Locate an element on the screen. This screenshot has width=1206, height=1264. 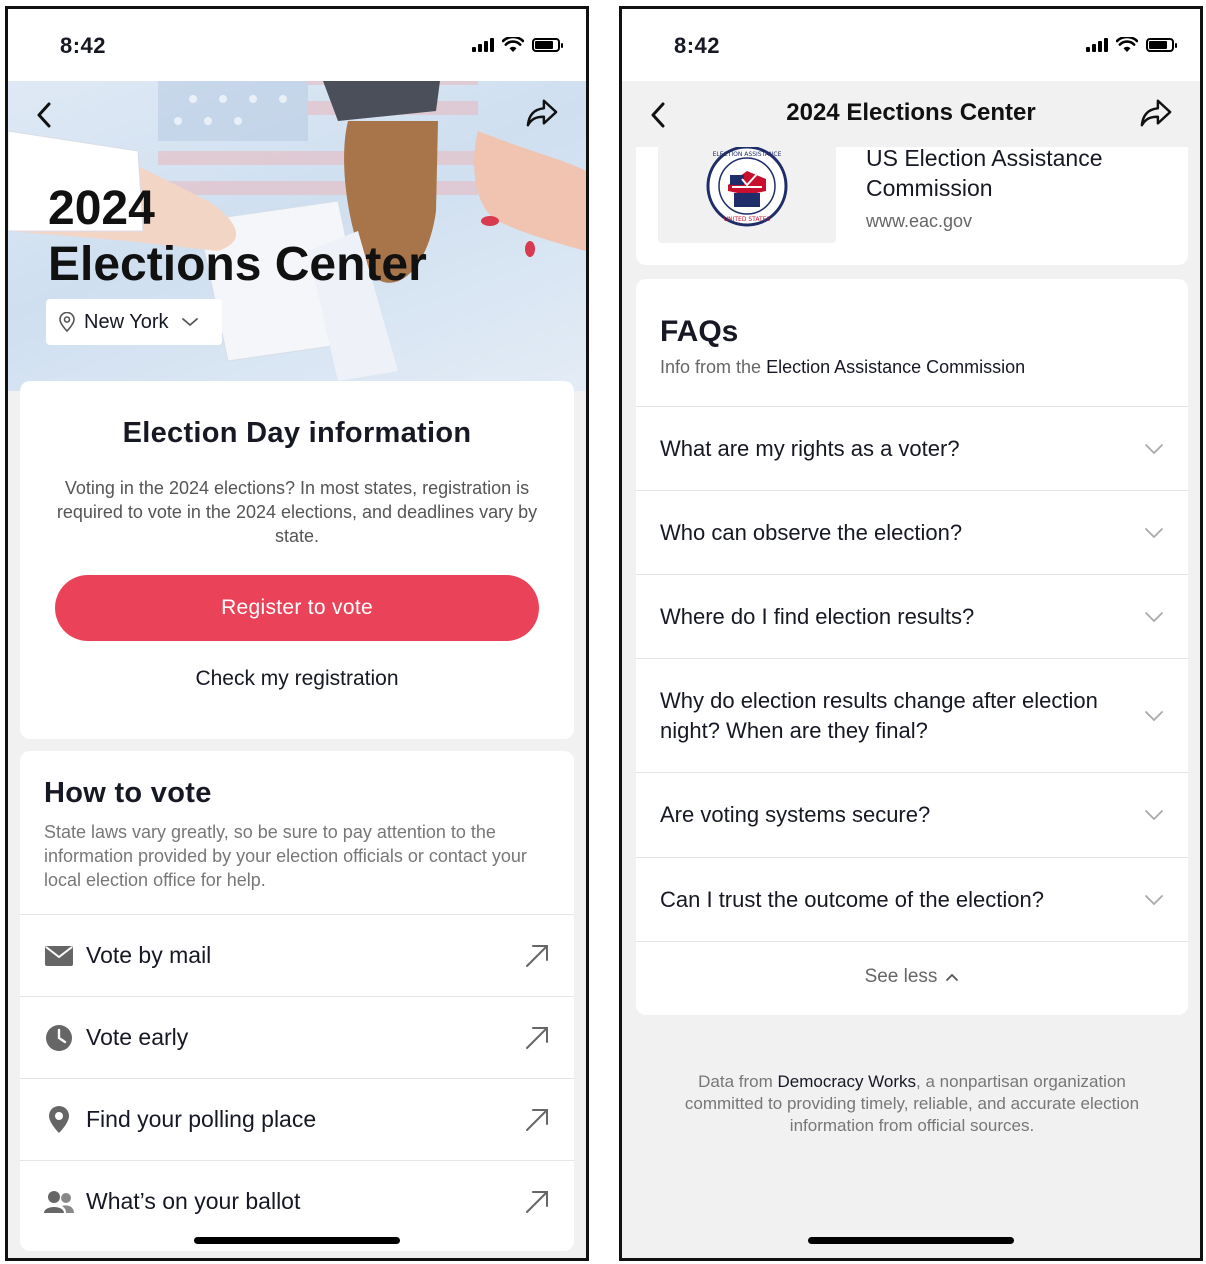
header-bar: 2024 Elections Center is located at coordinates (911, 114).